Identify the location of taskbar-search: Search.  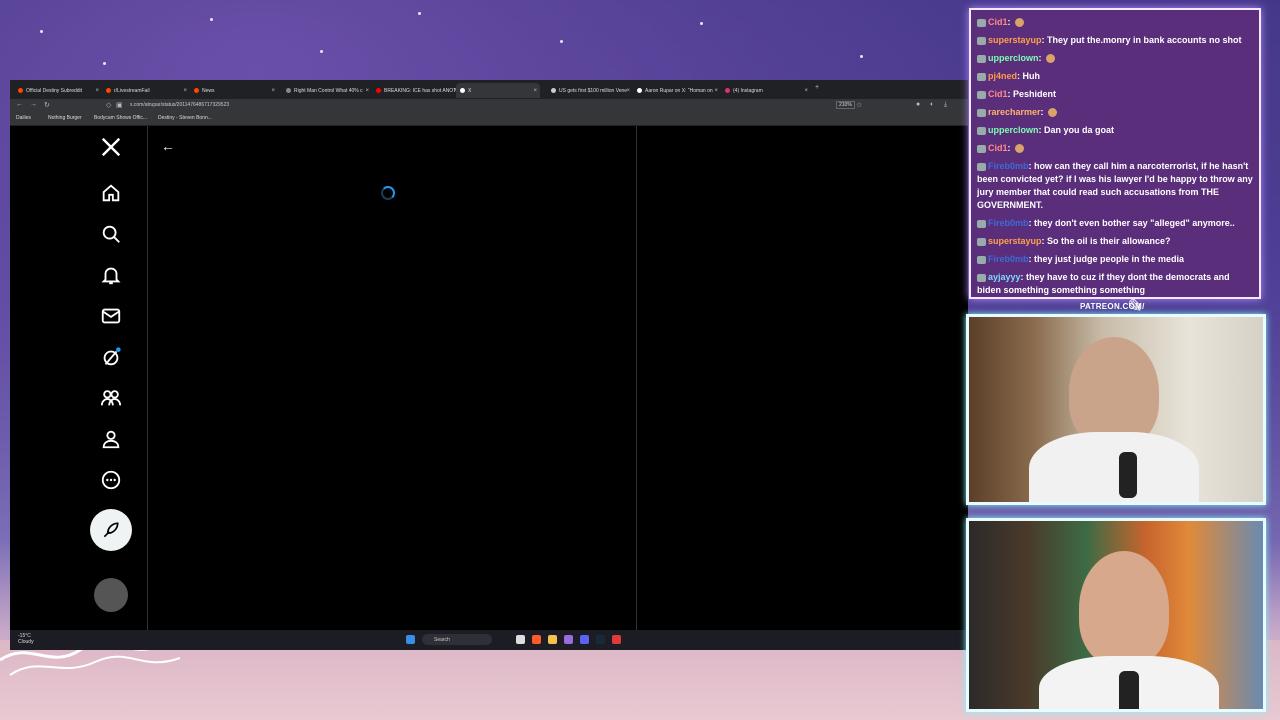
(457, 639).